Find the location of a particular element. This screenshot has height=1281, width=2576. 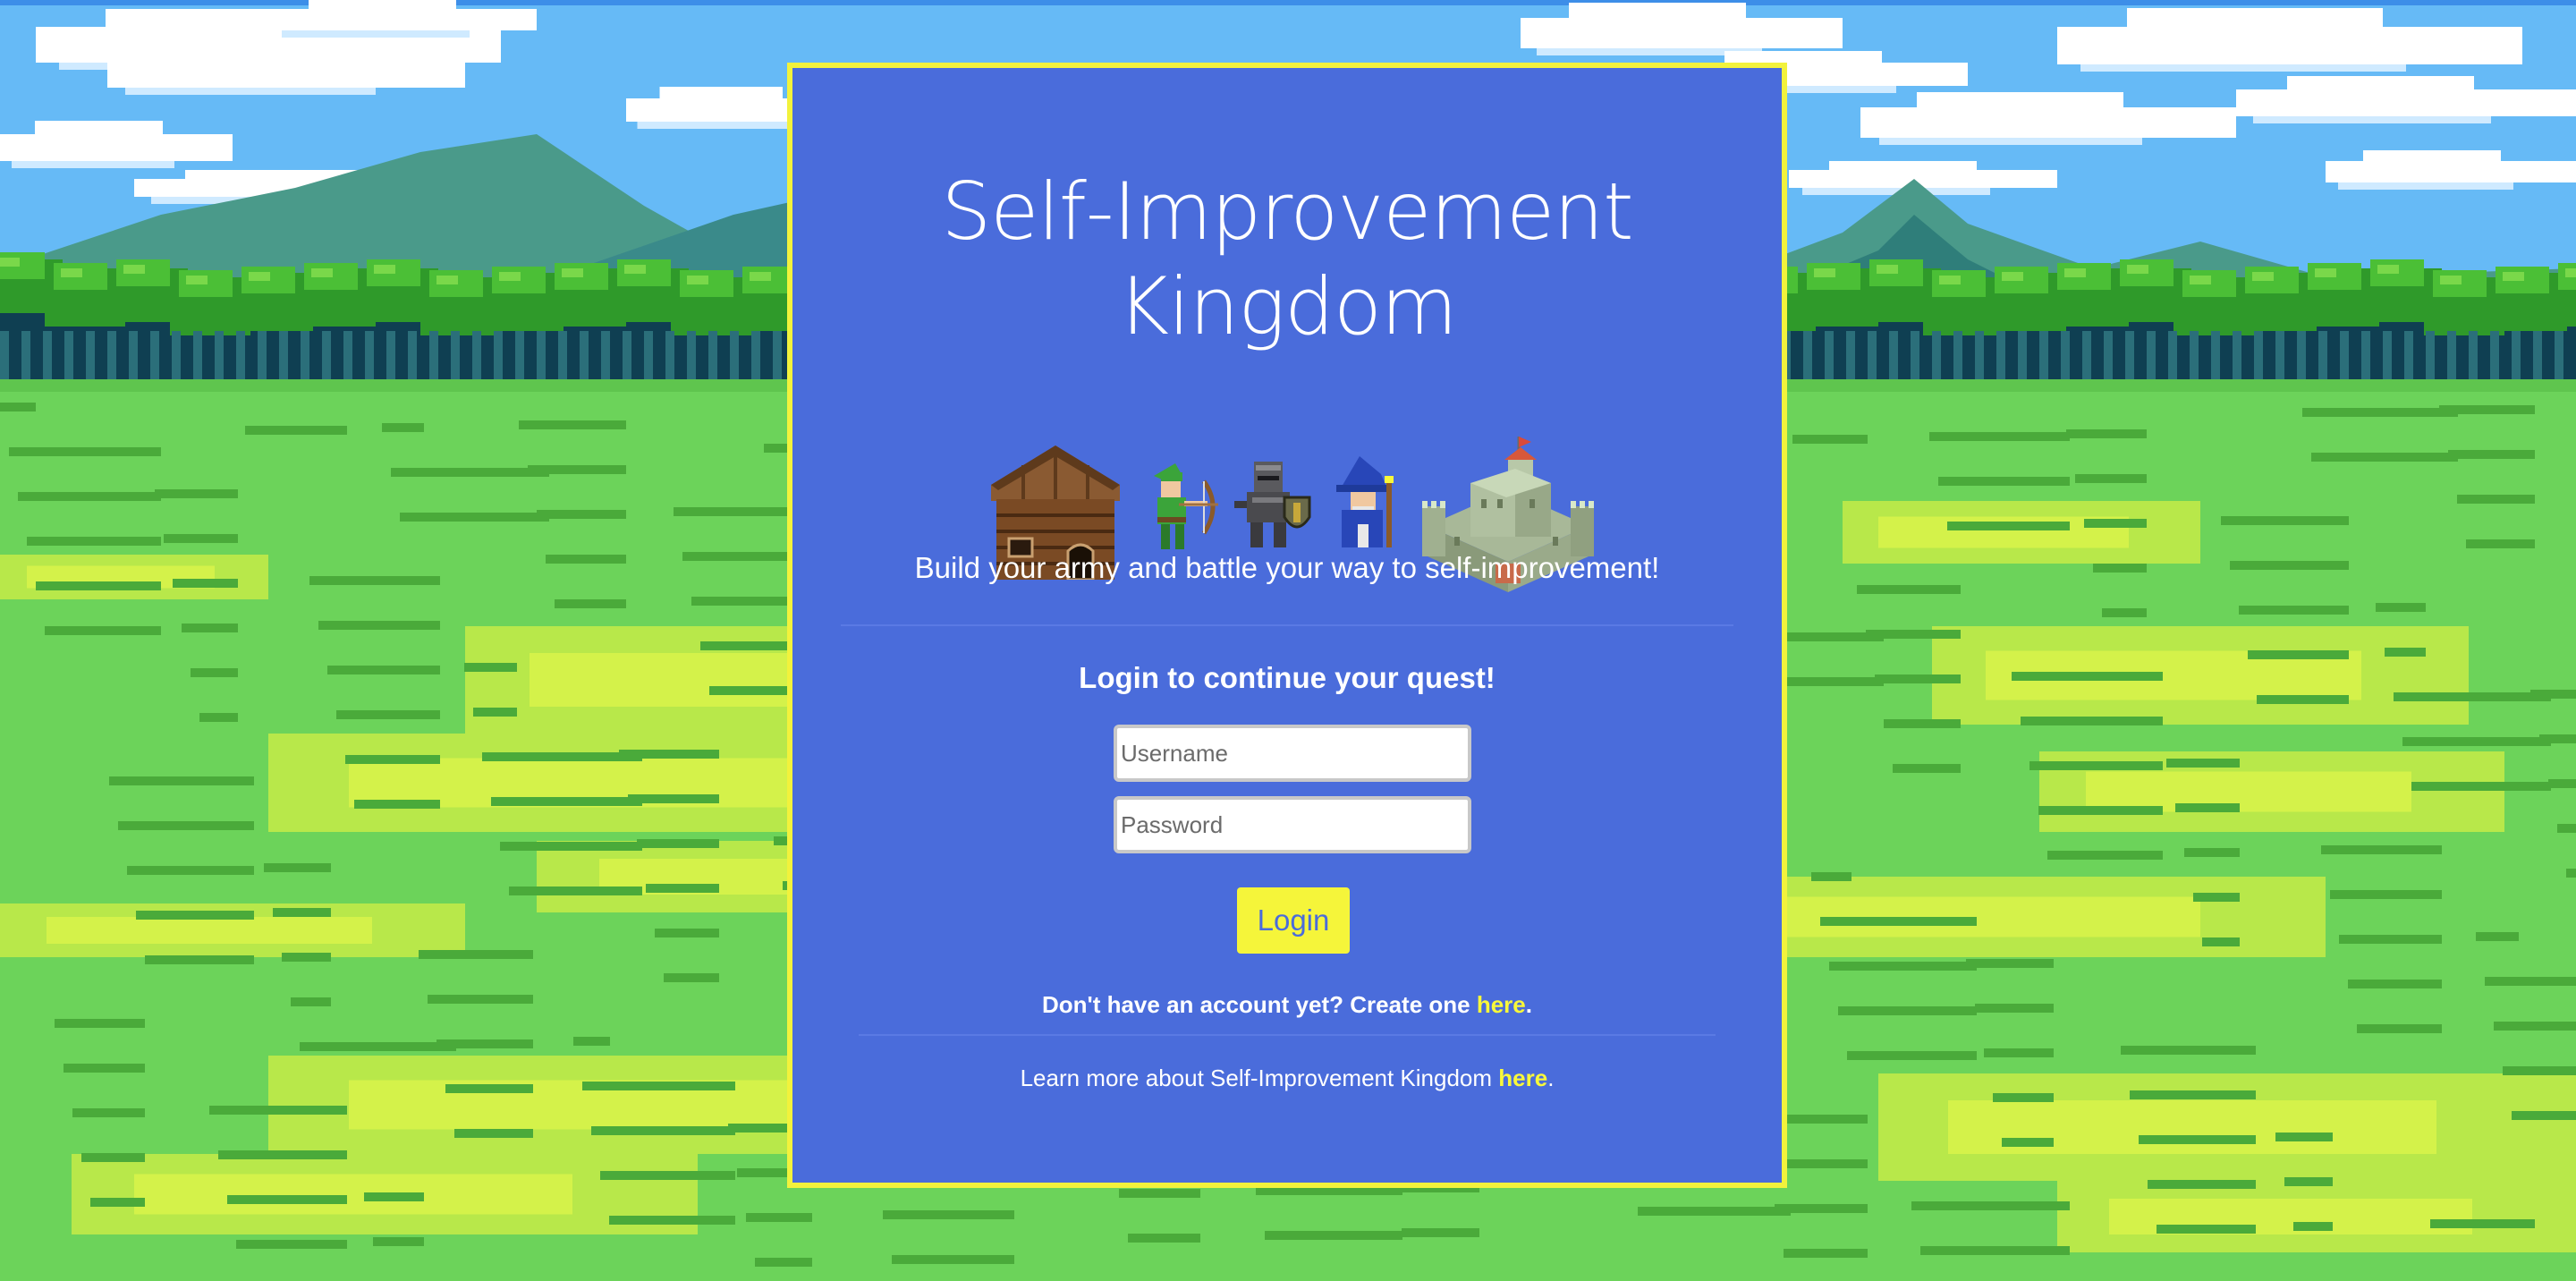

login-button: Login is located at coordinates (1293, 920).